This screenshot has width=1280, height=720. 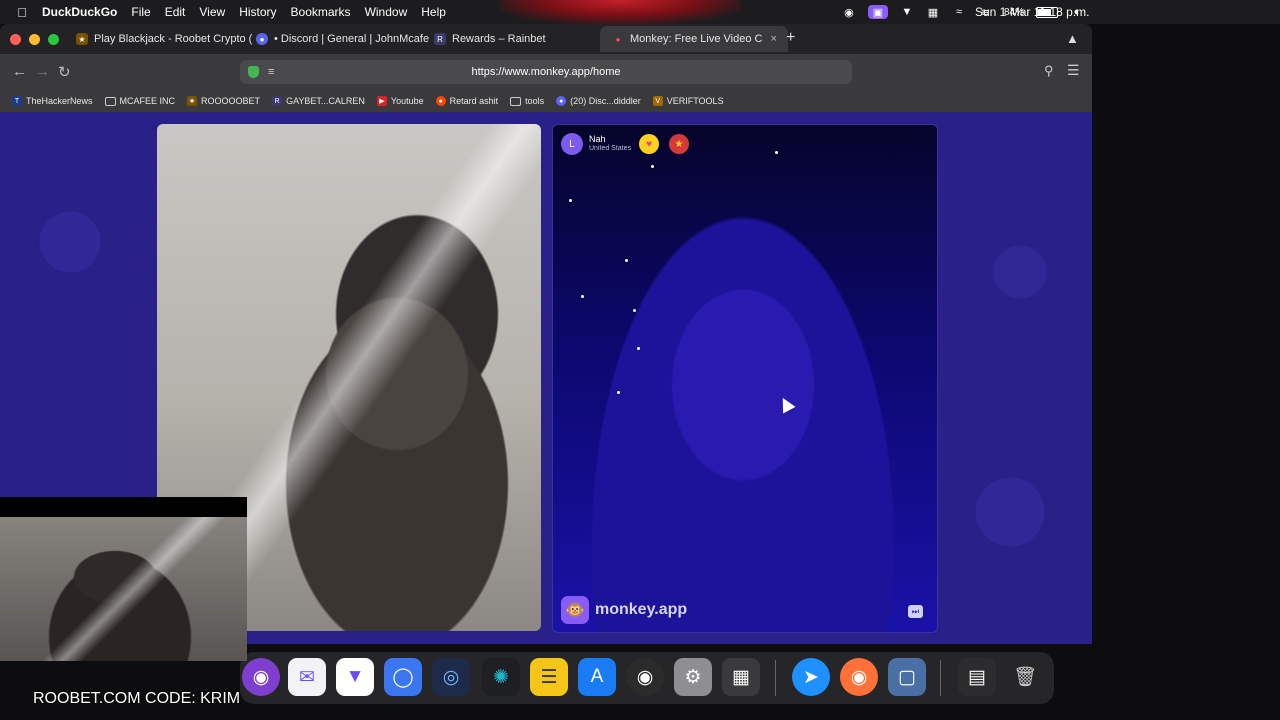 I want to click on screen-record-icon: ▣, so click(x=877, y=12).